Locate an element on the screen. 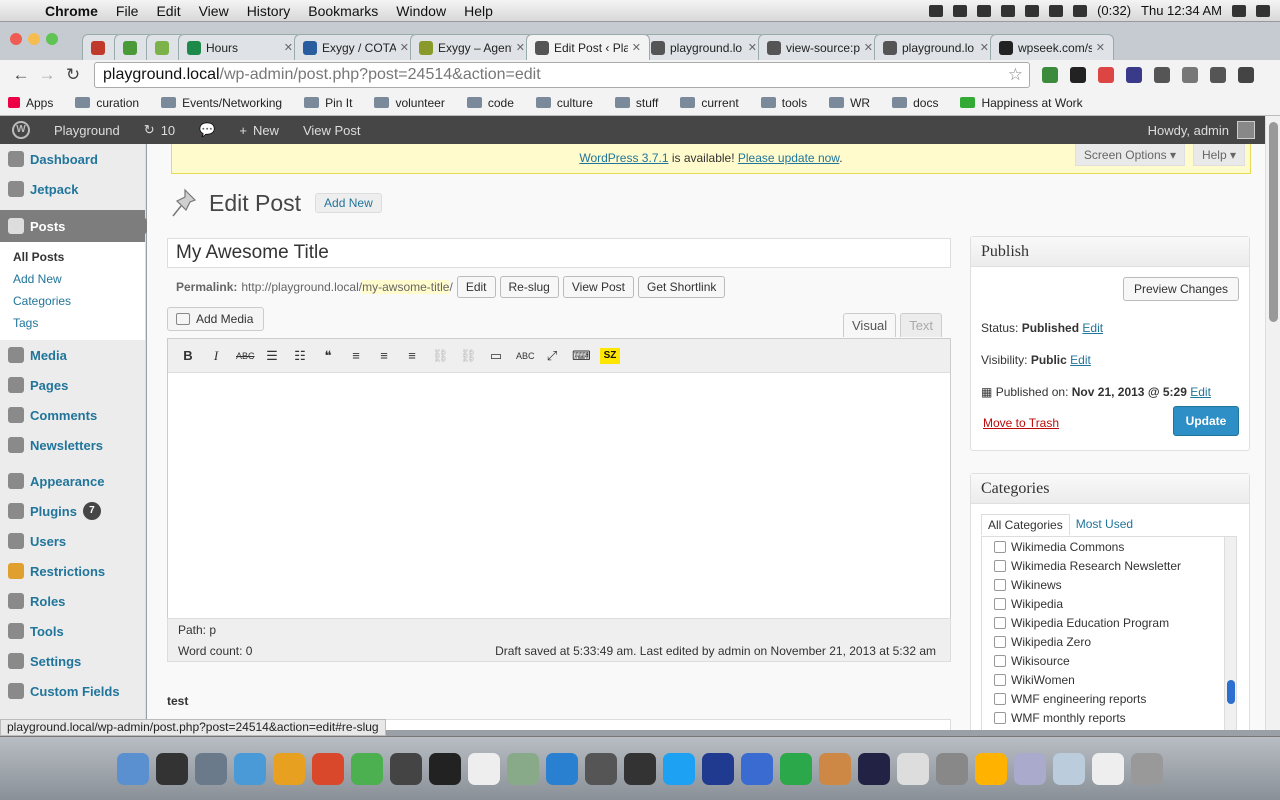 This screenshot has height=800, width=1280. page-scrollbar is located at coordinates (1272, 423).